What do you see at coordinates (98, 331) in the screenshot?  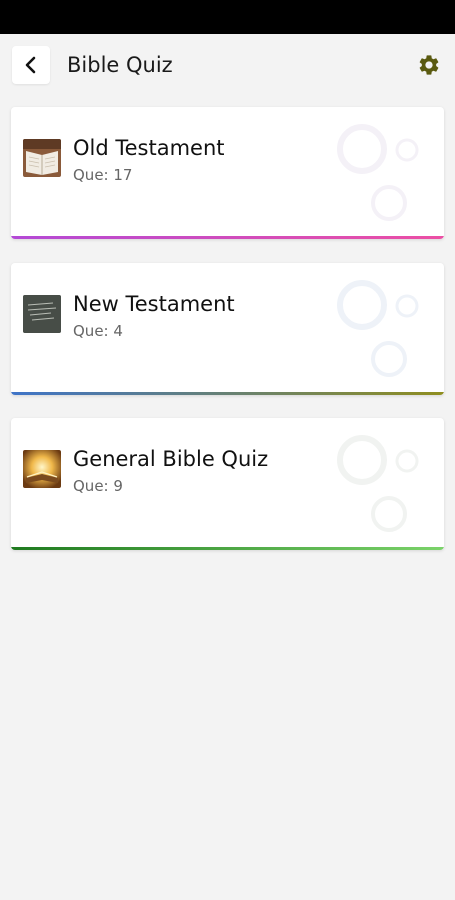 I see `question-count: Que: 4` at bounding box center [98, 331].